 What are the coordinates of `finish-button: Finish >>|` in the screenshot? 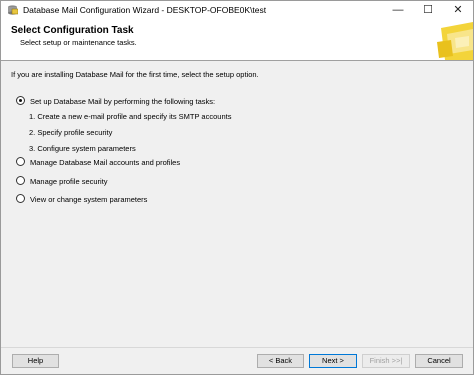 It's located at (386, 361).